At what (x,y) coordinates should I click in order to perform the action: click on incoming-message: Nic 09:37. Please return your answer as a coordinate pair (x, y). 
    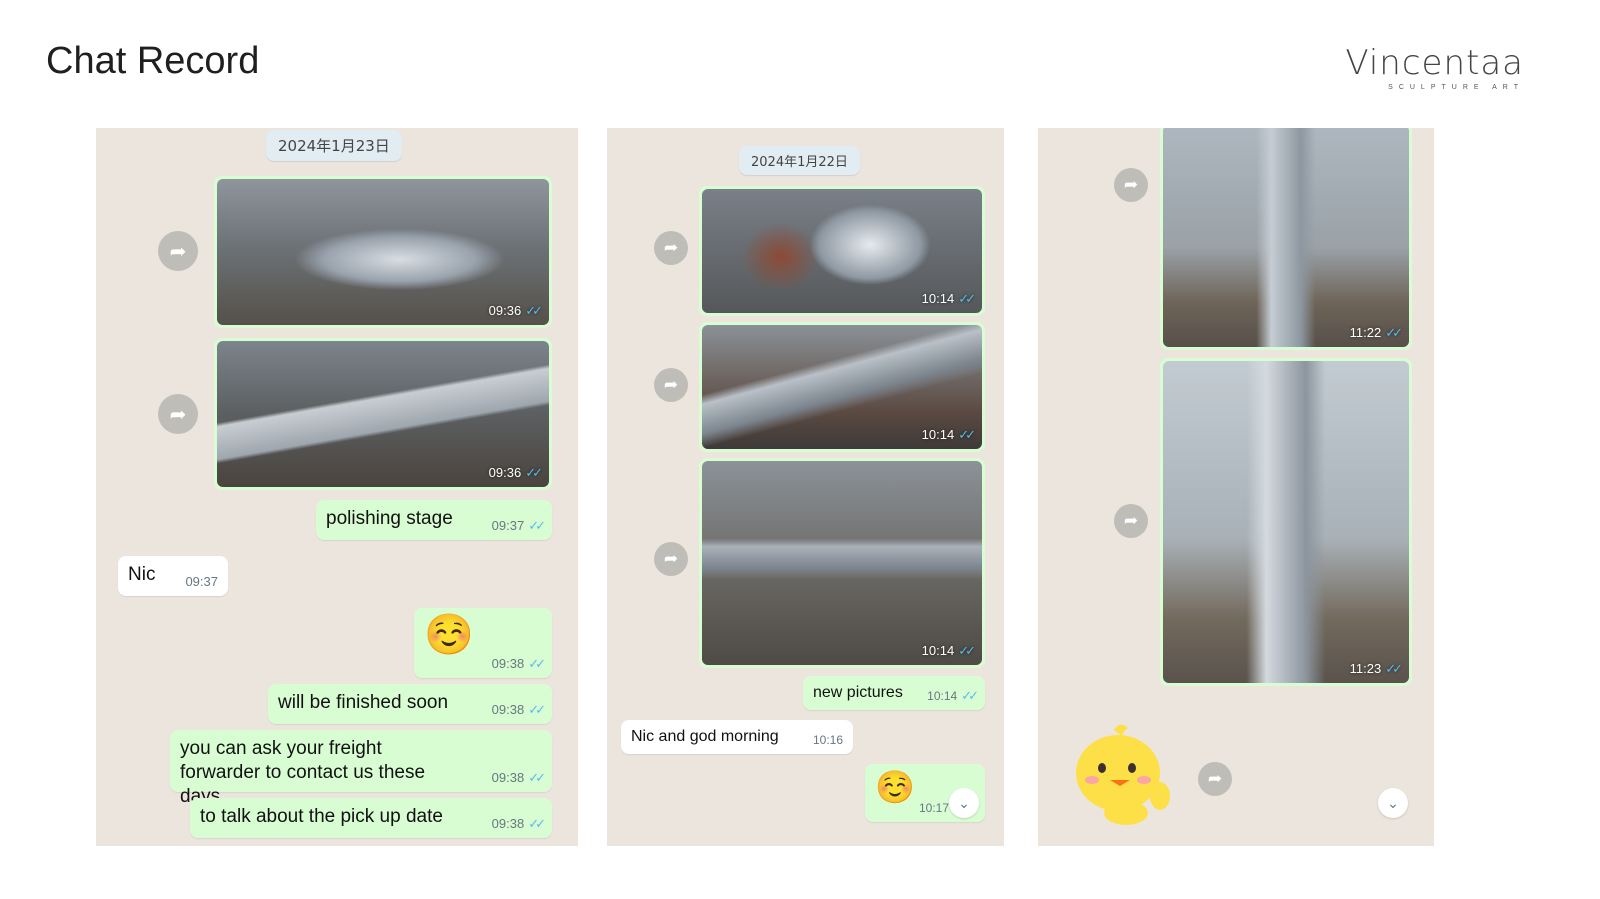
    Looking at the image, I should click on (173, 576).